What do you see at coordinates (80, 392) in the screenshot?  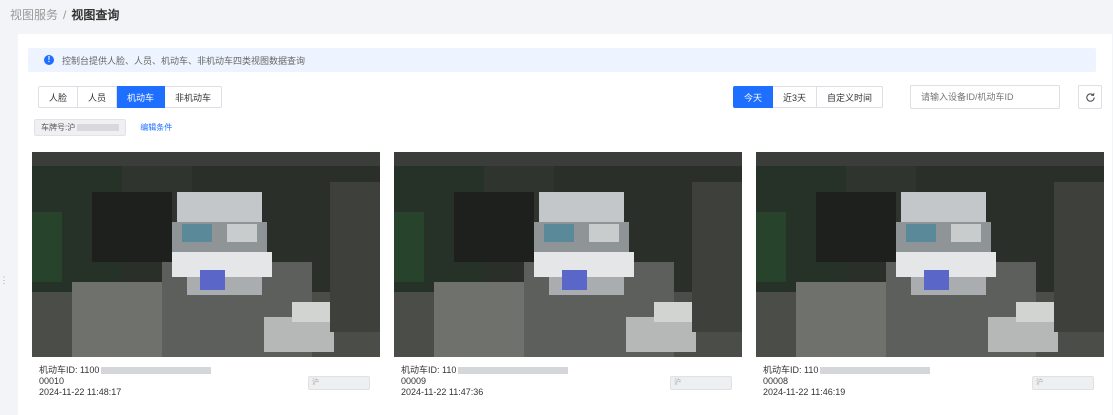 I see `capture-time: 2024-11-22 11:48:17` at bounding box center [80, 392].